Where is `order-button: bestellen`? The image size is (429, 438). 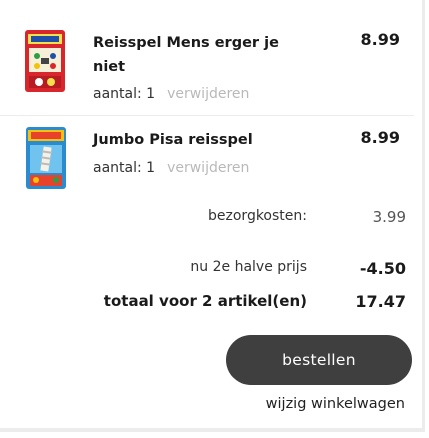
order-button: bestellen is located at coordinates (319, 360).